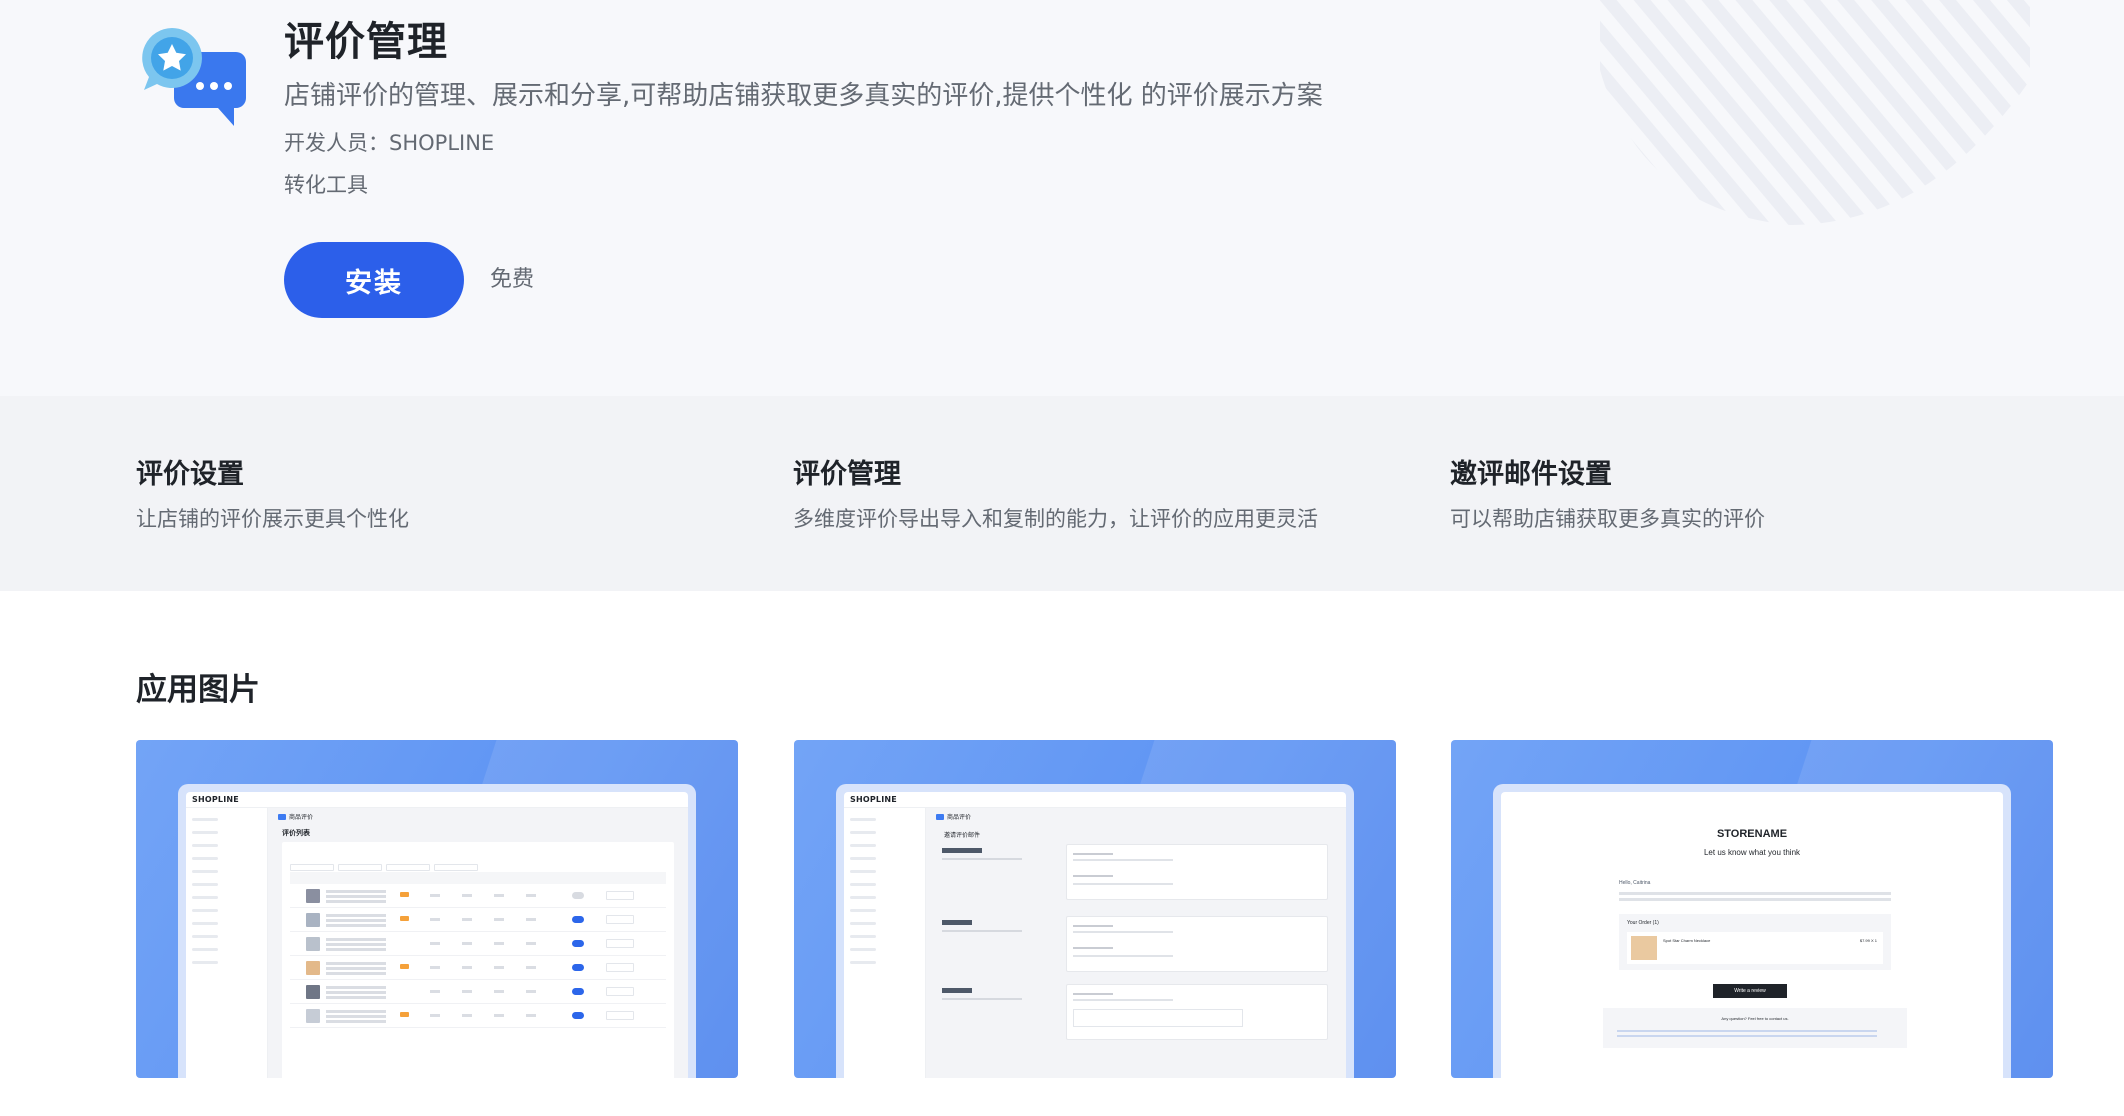 The height and width of the screenshot is (1116, 2124). Describe the element at coordinates (1752, 852) in the screenshot. I see `email-tagline: Let us know what you think` at that location.